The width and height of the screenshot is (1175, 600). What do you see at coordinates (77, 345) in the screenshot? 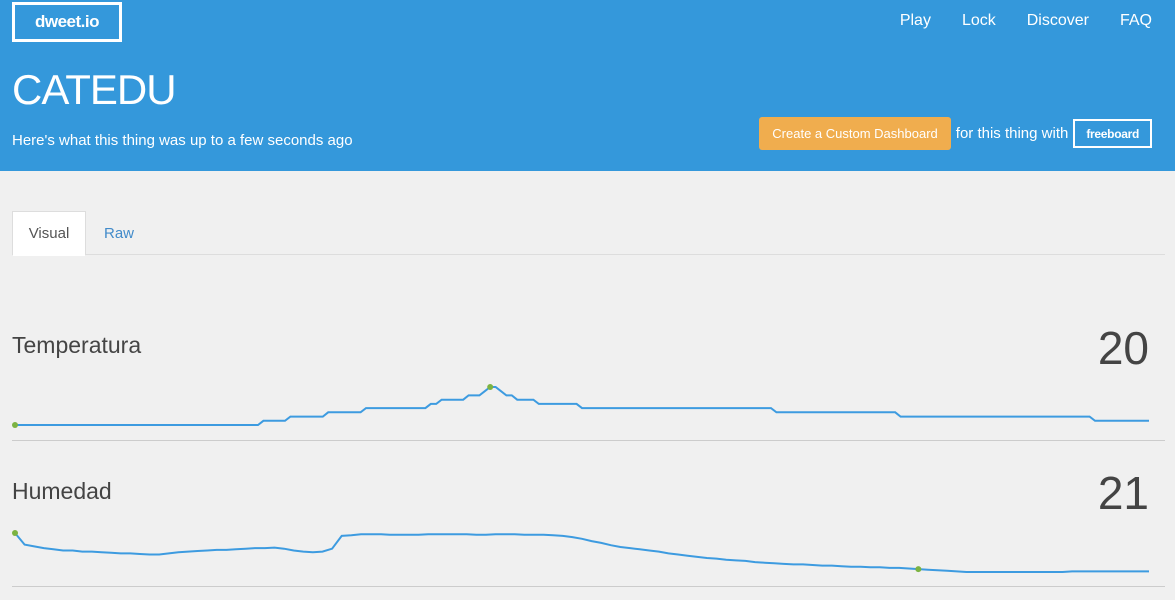
I see `metric-label: Temperatura` at bounding box center [77, 345].